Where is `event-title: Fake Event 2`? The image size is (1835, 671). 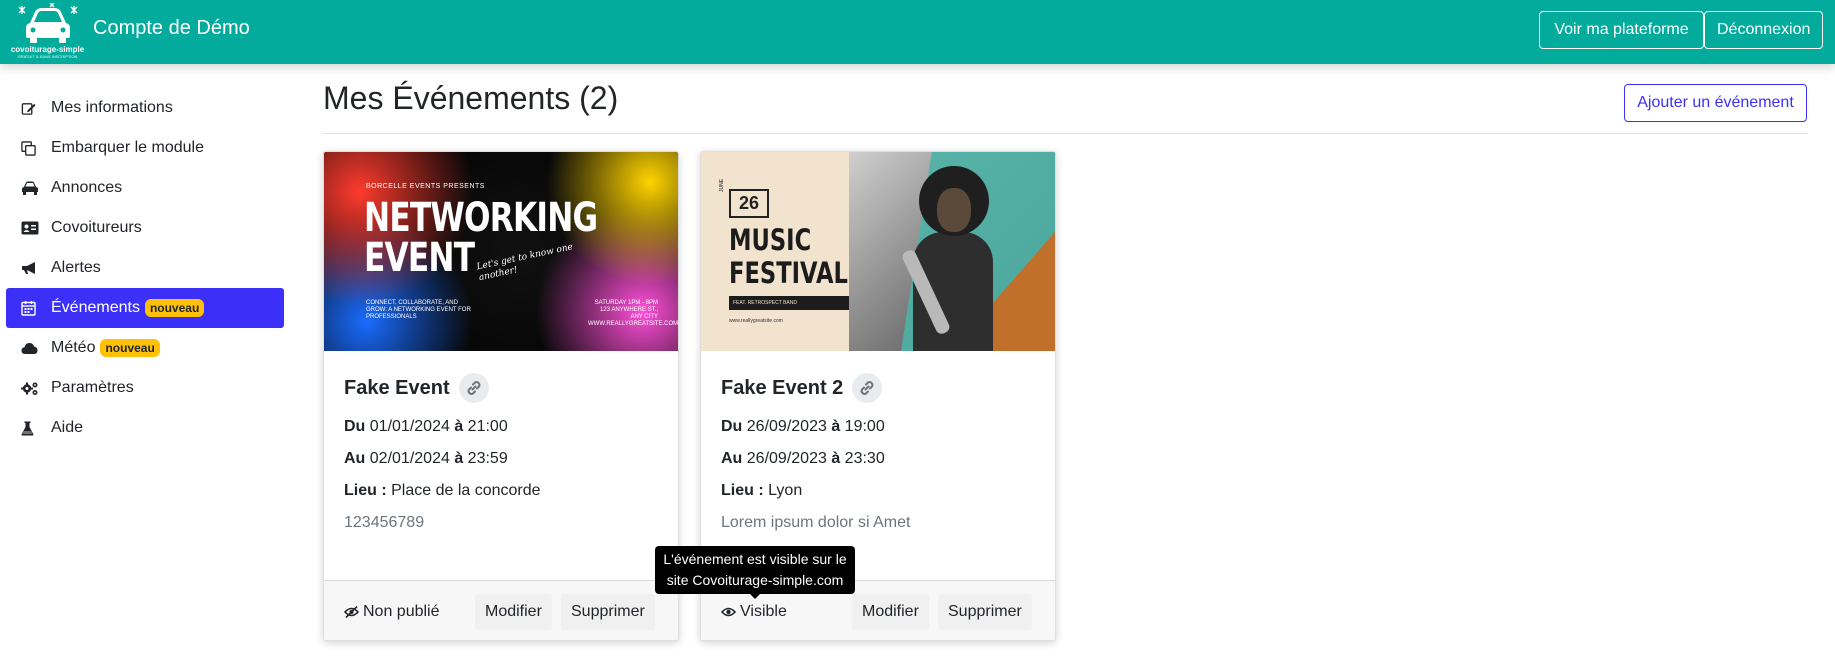
event-title: Fake Event 2 is located at coordinates (782, 387).